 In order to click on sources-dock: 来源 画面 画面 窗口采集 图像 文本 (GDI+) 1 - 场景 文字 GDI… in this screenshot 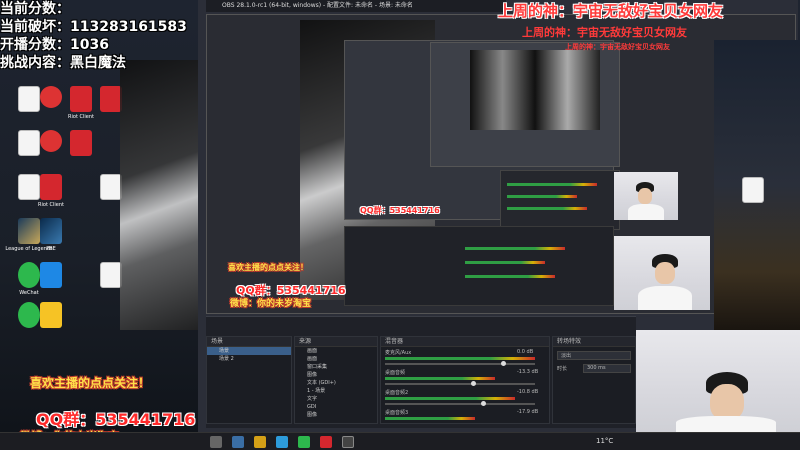, I will do `click(336, 380)`.